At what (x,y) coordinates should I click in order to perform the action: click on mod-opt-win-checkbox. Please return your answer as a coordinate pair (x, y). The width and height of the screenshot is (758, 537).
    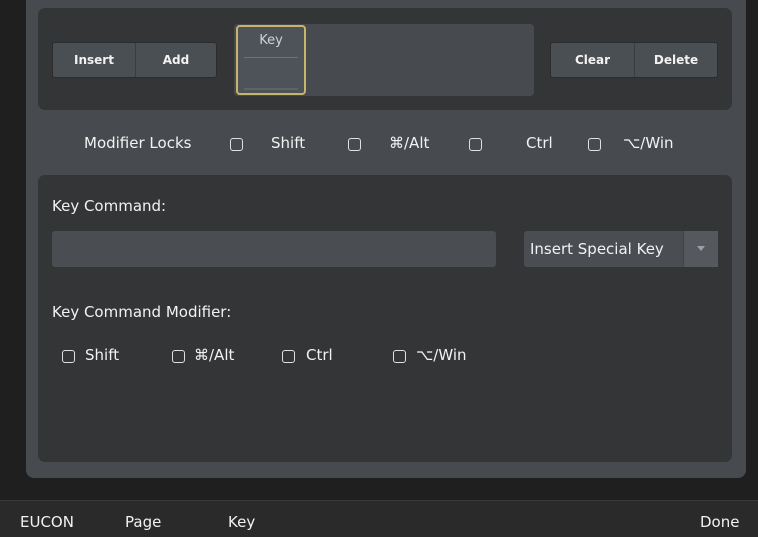
    Looking at the image, I should click on (399, 356).